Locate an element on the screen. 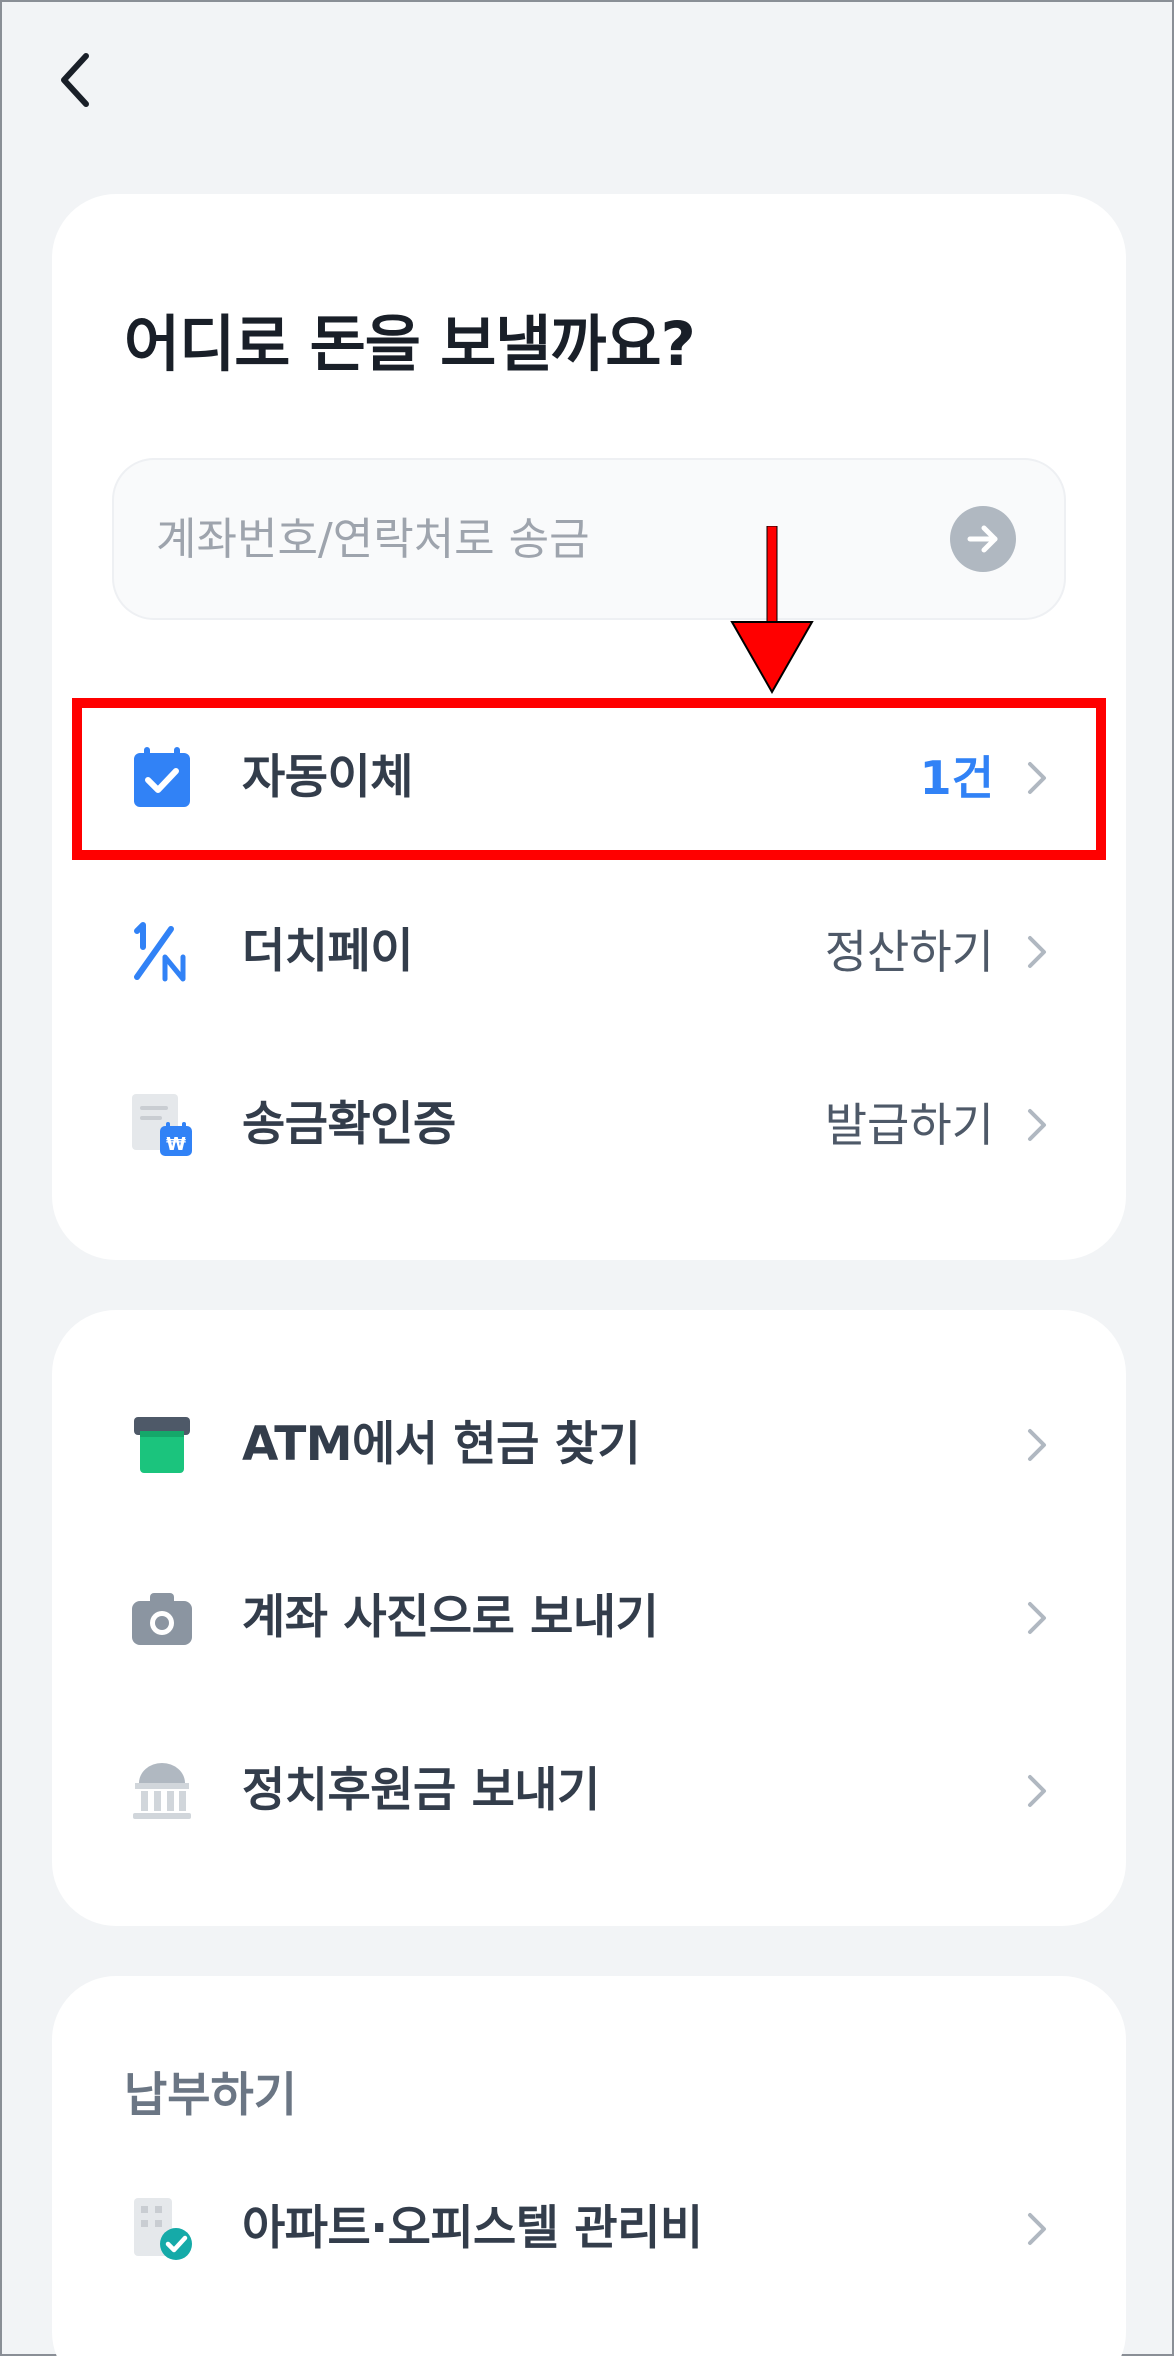 The width and height of the screenshot is (1174, 2356). page-title: 어디로 돈을 보낼까요? is located at coordinates (410, 344).